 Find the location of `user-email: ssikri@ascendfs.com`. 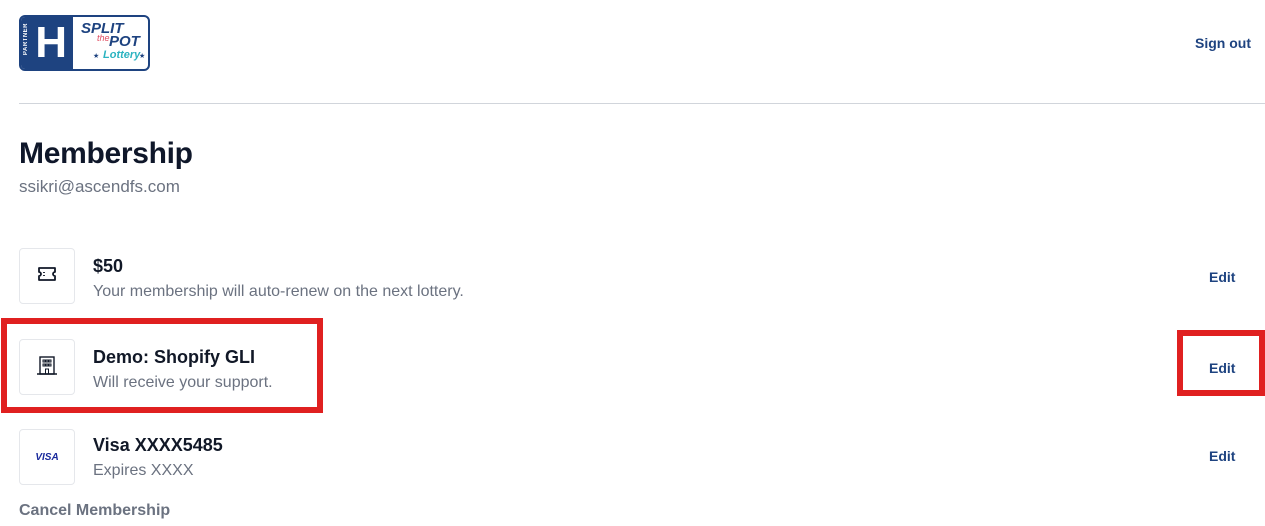

user-email: ssikri@ascendfs.com is located at coordinates (99, 186).